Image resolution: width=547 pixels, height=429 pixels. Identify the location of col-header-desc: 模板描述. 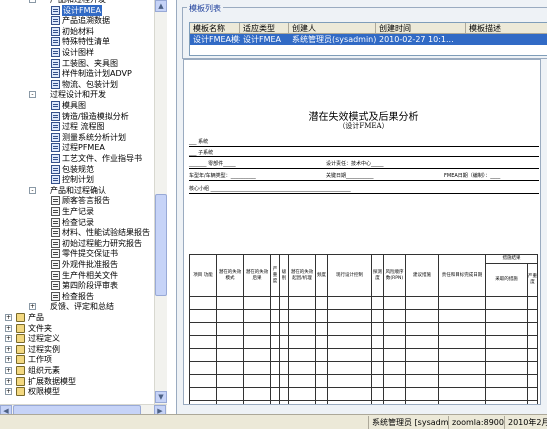
(506, 28).